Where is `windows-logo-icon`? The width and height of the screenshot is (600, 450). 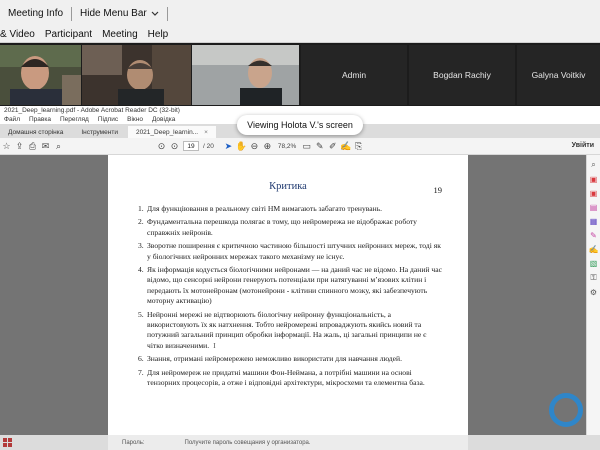 windows-logo-icon is located at coordinates (7, 442).